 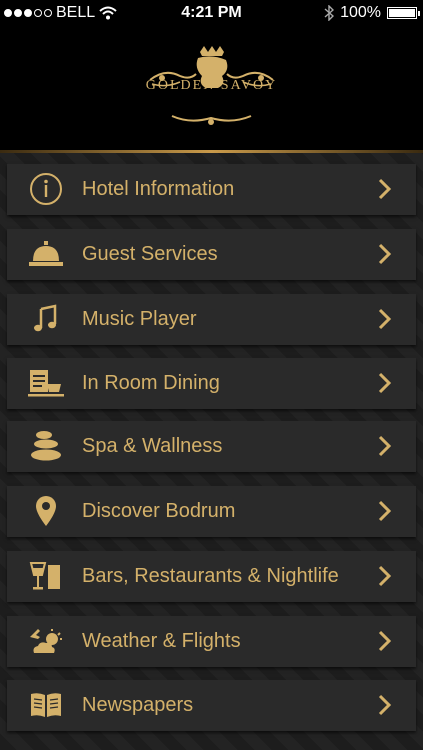 I want to click on menu-item-label: In Room Dining, so click(x=151, y=383).